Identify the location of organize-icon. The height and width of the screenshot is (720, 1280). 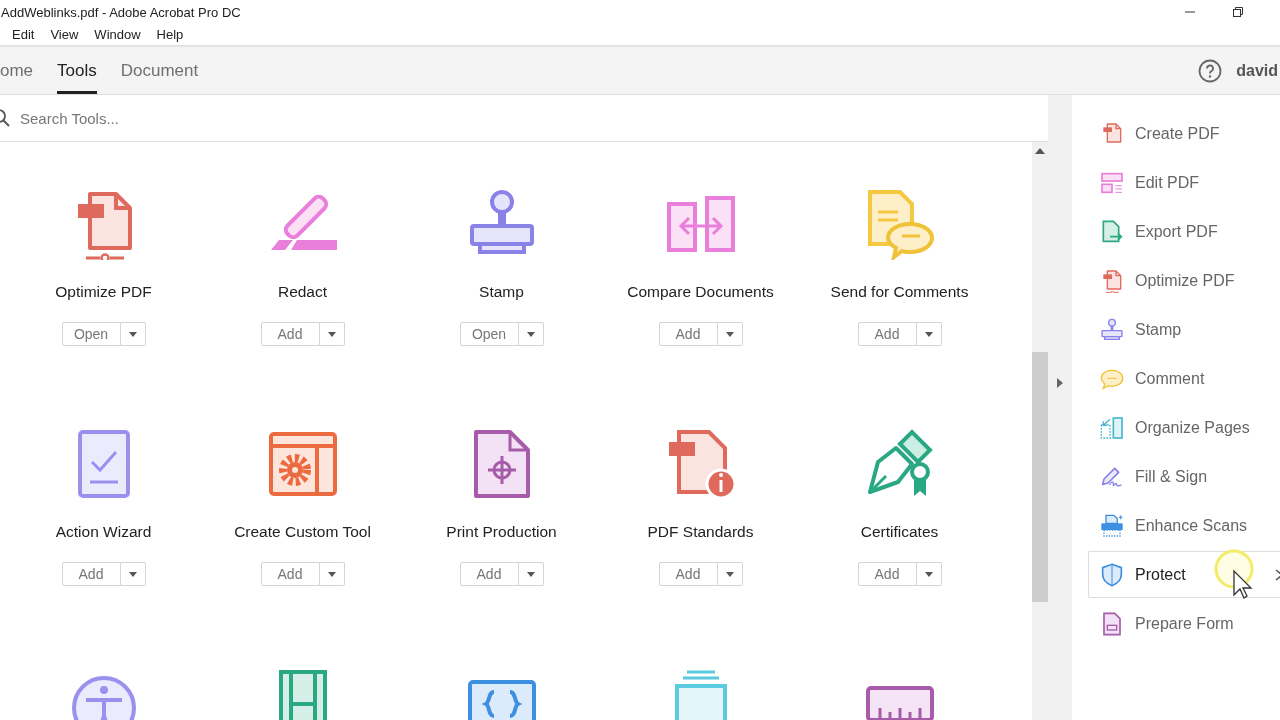
(1112, 427).